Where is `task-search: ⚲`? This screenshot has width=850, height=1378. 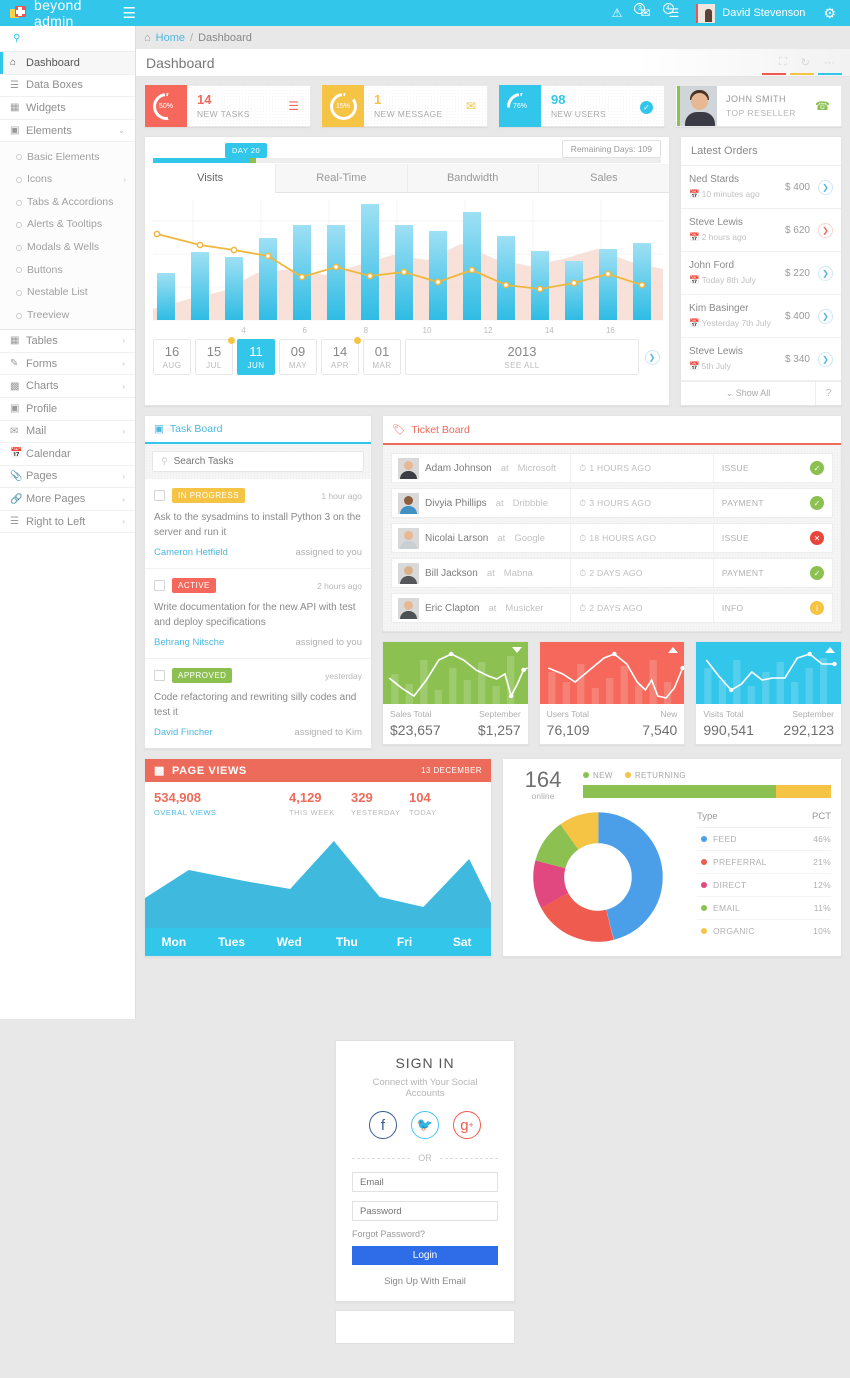
task-search: ⚲ is located at coordinates (258, 461).